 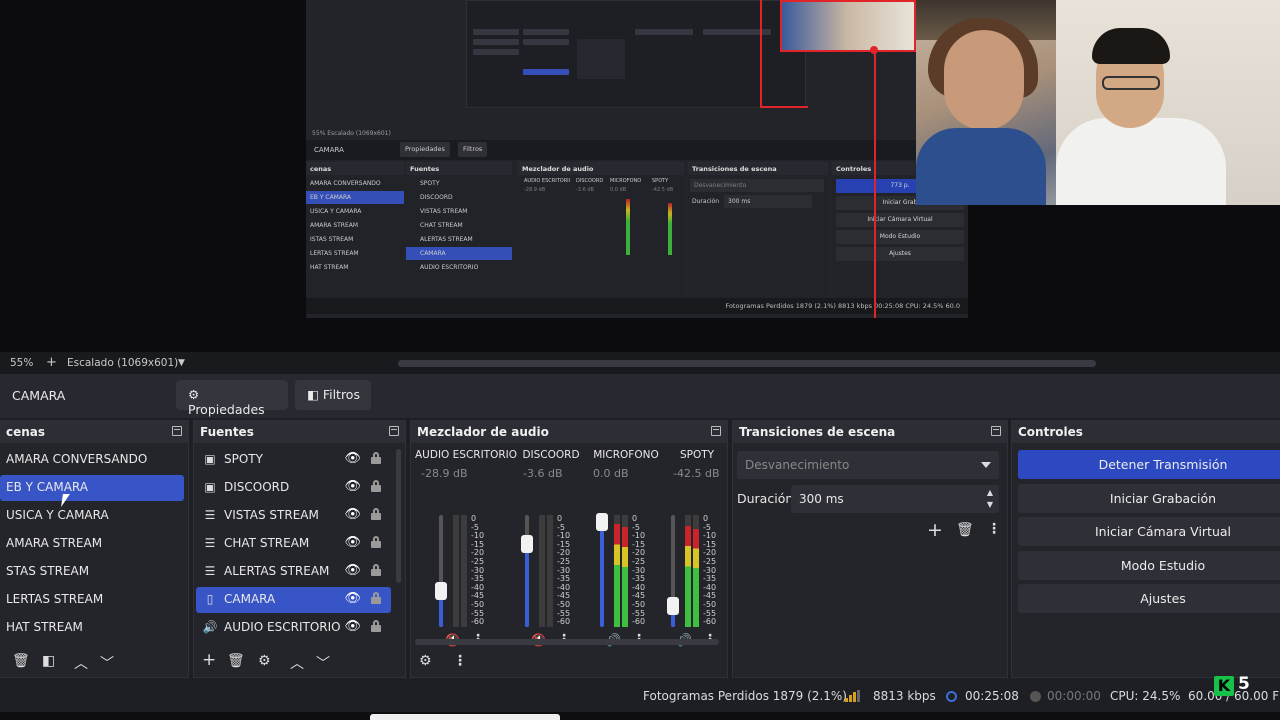 I want to click on source-item-label: ALERTAS STREAM, so click(x=277, y=571).